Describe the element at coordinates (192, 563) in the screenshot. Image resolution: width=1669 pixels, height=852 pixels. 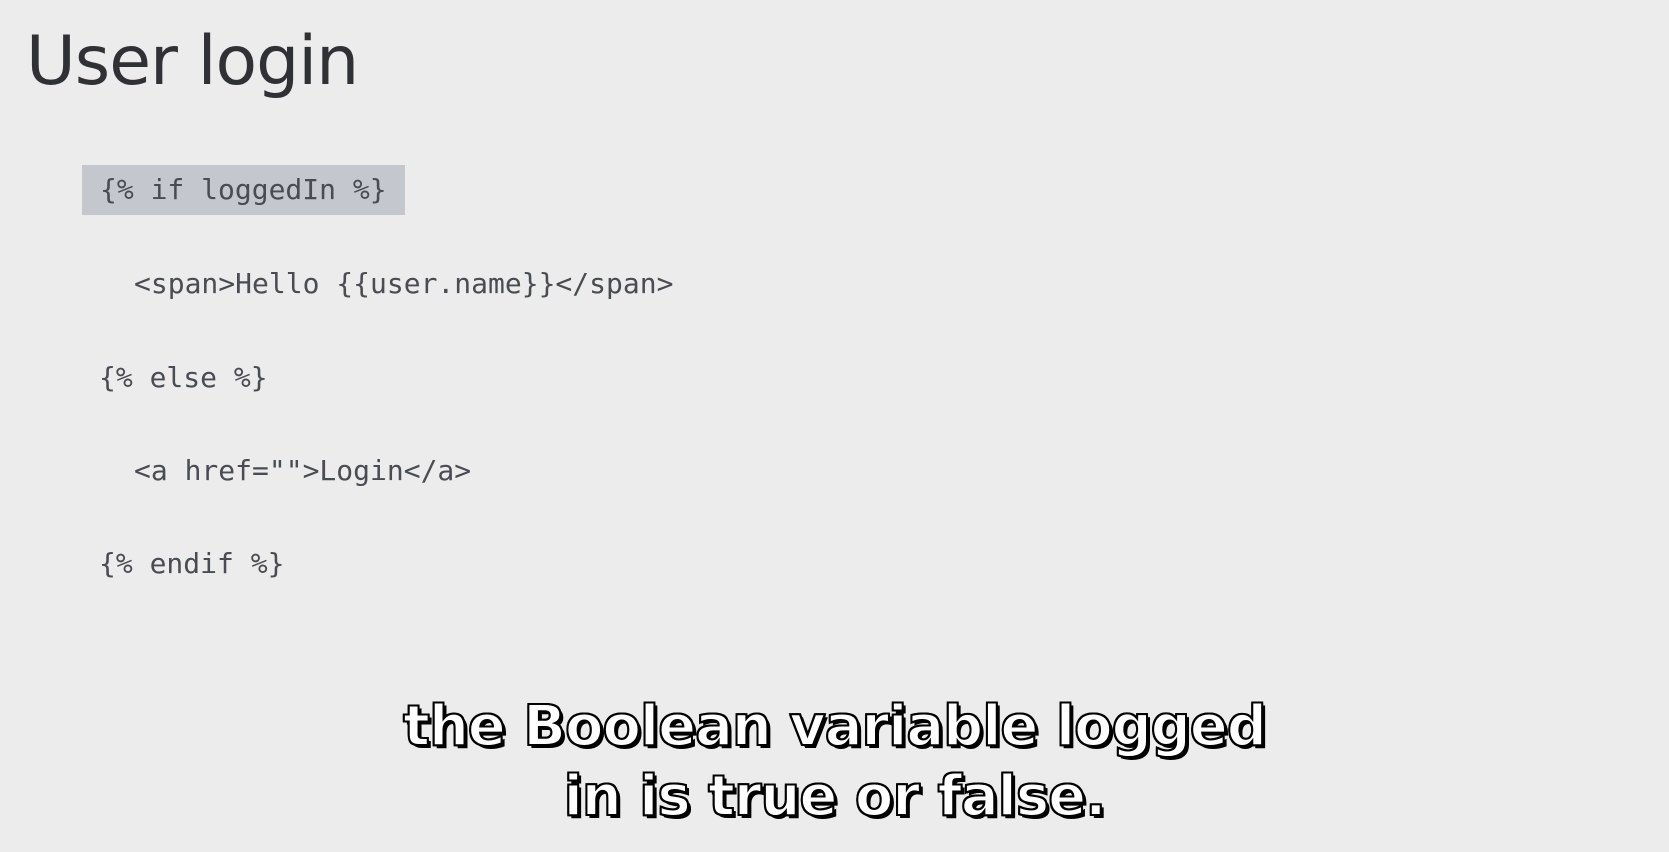
I see `code-line-endif: {% endif %}` at that location.